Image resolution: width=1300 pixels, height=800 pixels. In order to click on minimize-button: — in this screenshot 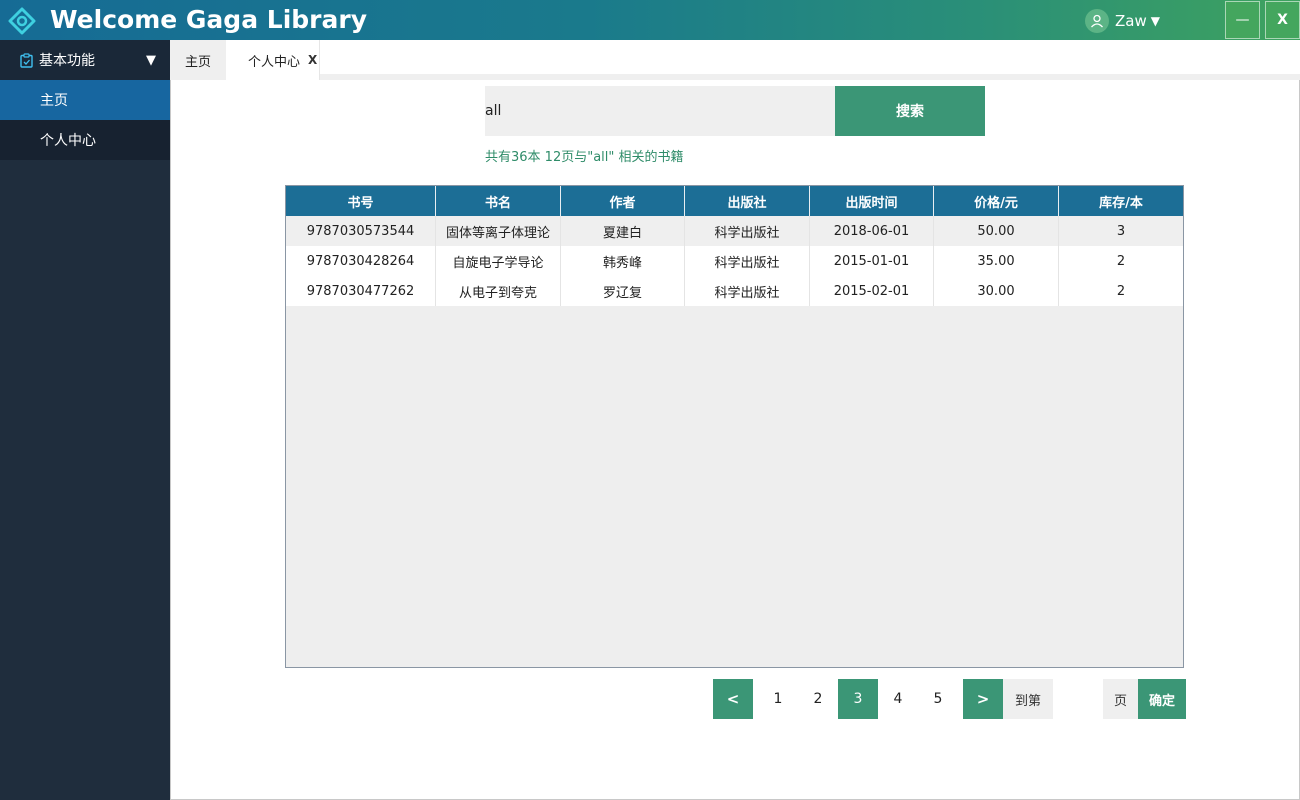, I will do `click(1242, 20)`.